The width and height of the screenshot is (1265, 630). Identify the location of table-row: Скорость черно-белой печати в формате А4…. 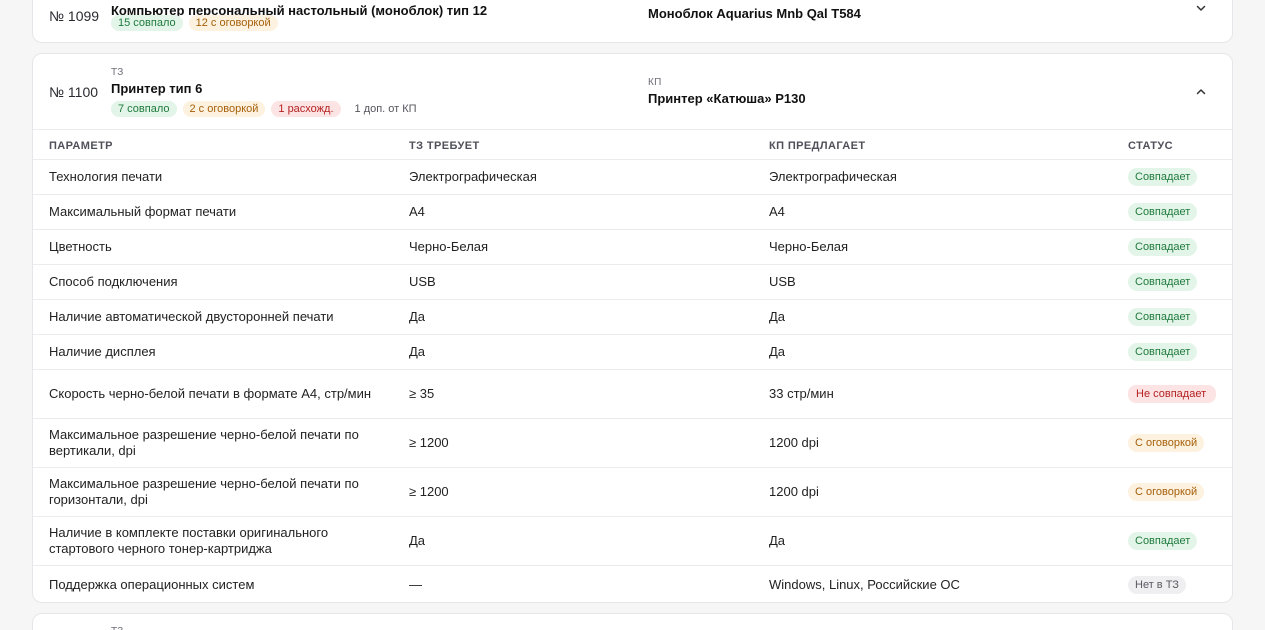
(632, 394).